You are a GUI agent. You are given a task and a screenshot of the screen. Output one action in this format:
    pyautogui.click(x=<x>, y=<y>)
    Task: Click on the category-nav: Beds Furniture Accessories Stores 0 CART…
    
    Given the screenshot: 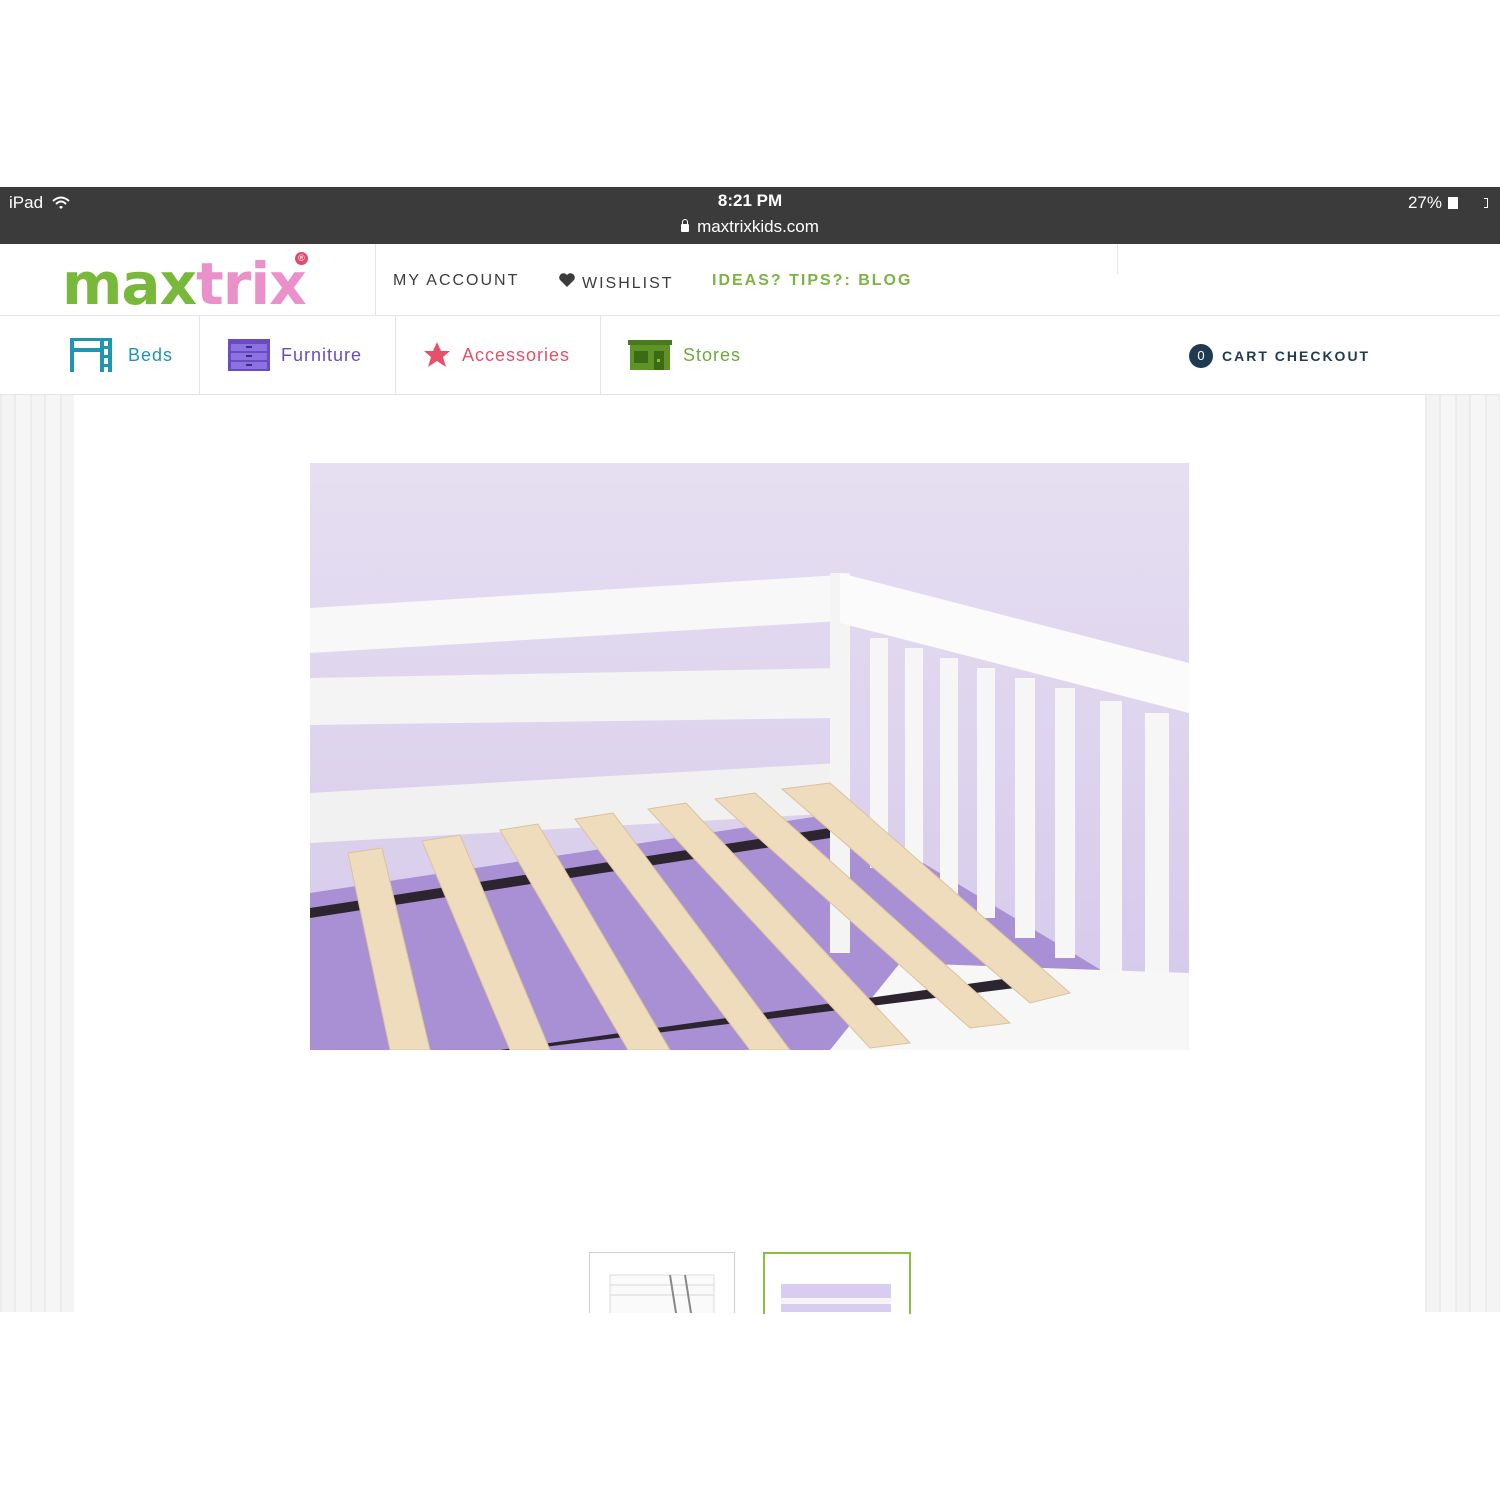 What is the action you would take?
    pyautogui.click(x=750, y=355)
    